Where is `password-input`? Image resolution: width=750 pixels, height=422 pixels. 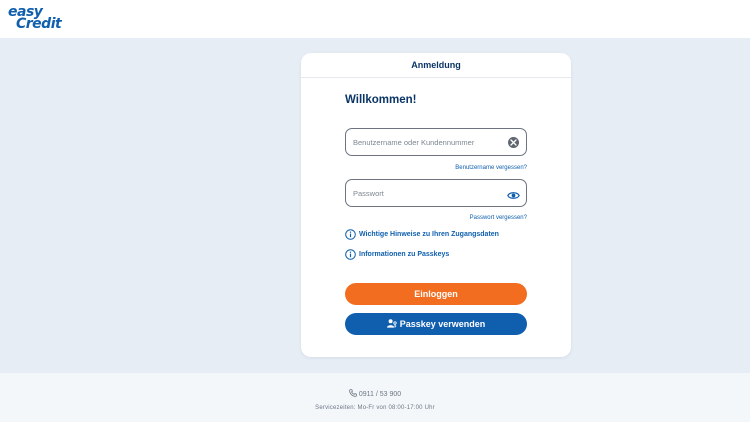 password-input is located at coordinates (428, 193).